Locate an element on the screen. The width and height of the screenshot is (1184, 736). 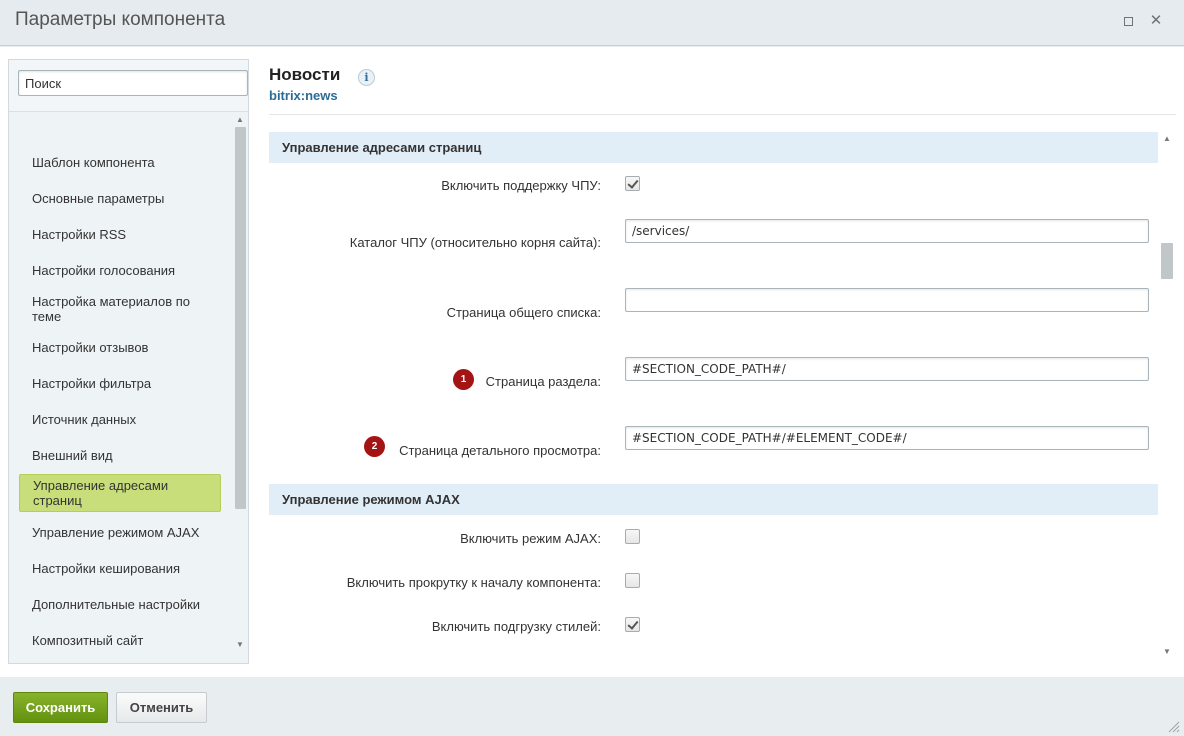
sidebar-item-appearance: Внешний вид is located at coordinates (120, 455).